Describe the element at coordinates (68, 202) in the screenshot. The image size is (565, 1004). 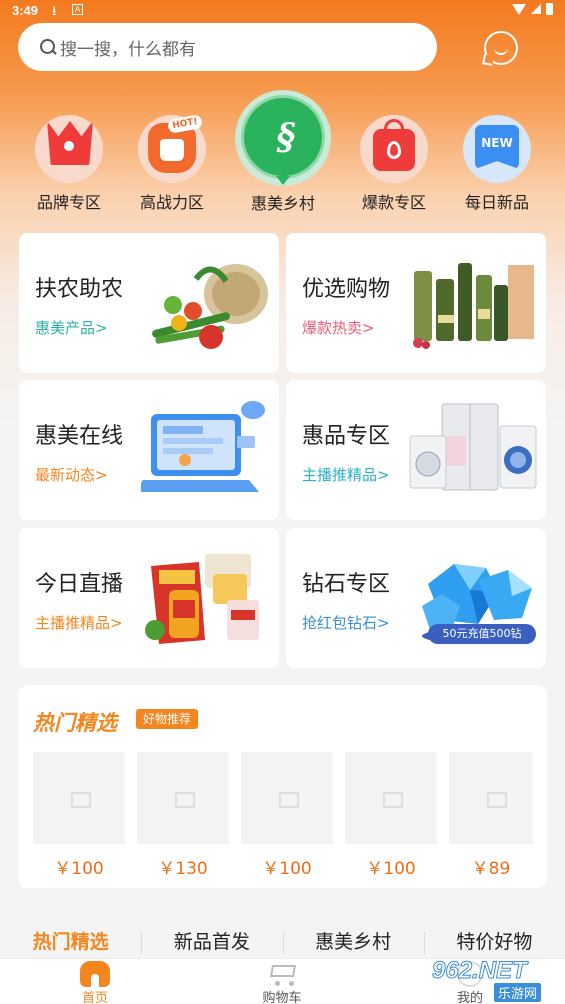
I see `category-label: 品牌专区` at that location.